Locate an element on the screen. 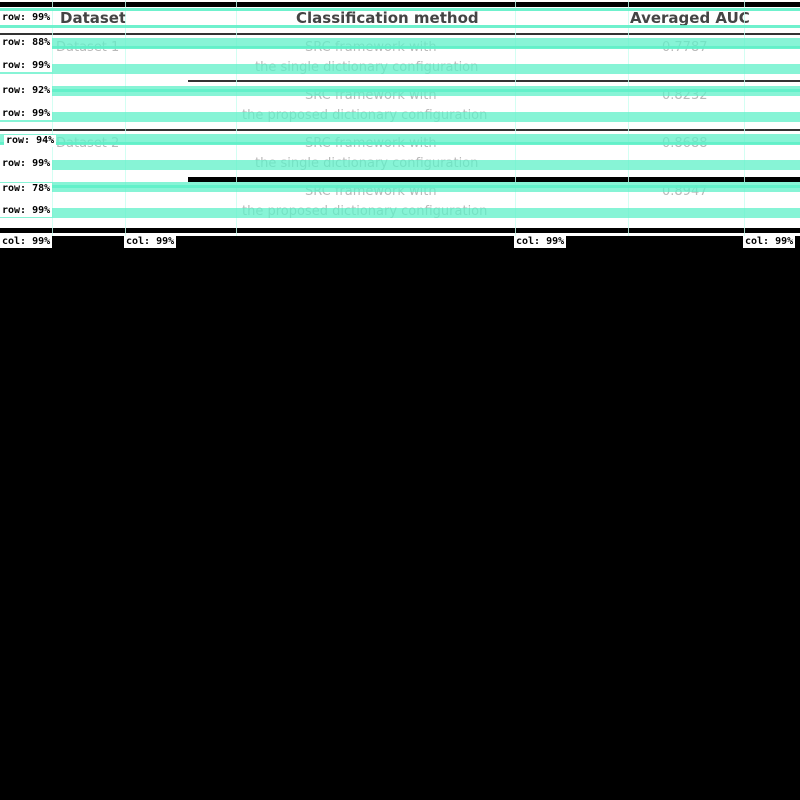 This screenshot has height=800, width=800. top-rule is located at coordinates (400, 4).